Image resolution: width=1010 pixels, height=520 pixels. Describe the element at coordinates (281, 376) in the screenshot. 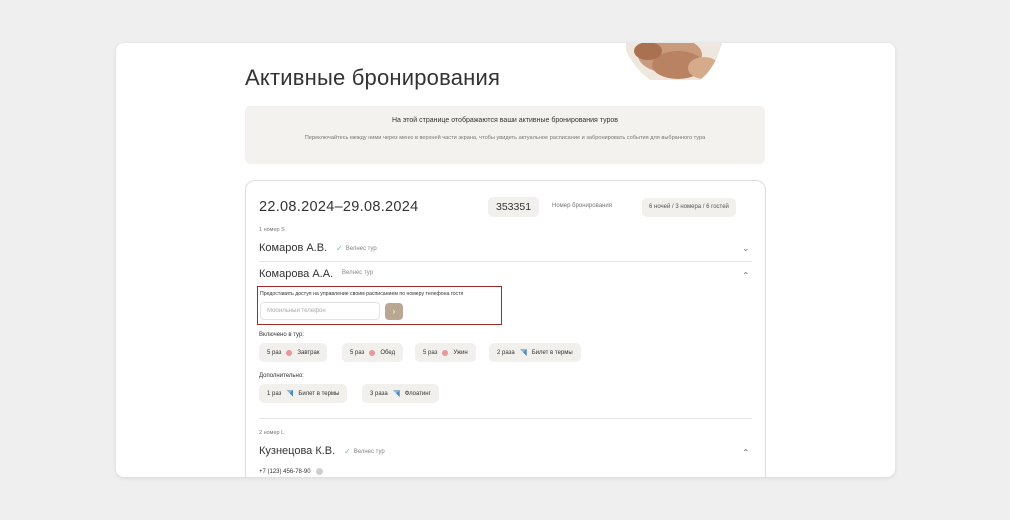

I see `extra-label: Дополнительно:` at that location.